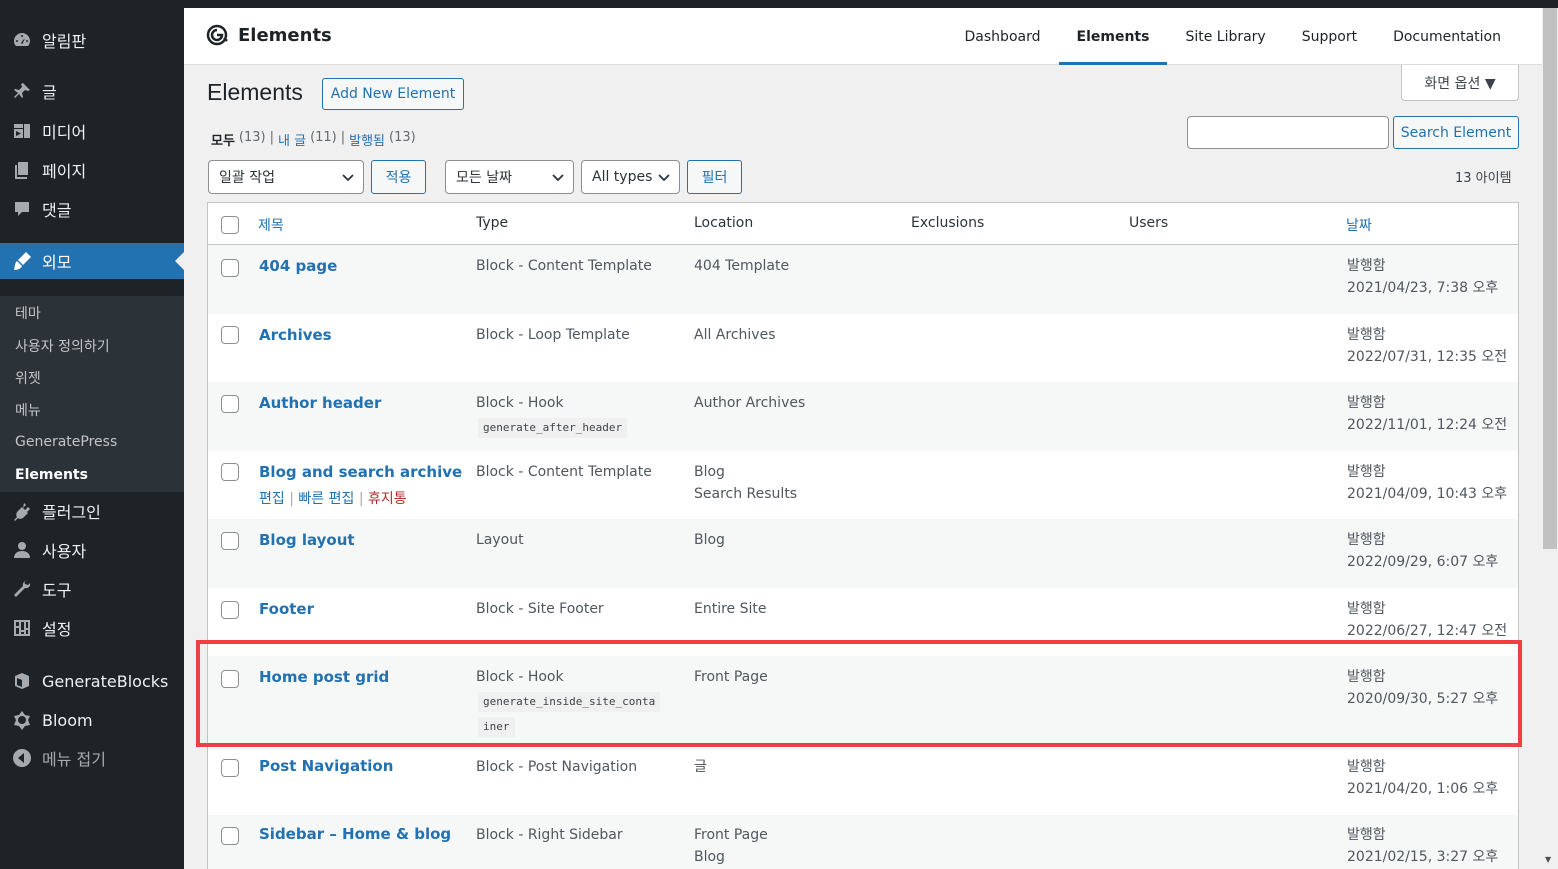 This screenshot has width=1558, height=869. Describe the element at coordinates (223, 139) in the screenshot. I see `filter-all: 모두` at that location.